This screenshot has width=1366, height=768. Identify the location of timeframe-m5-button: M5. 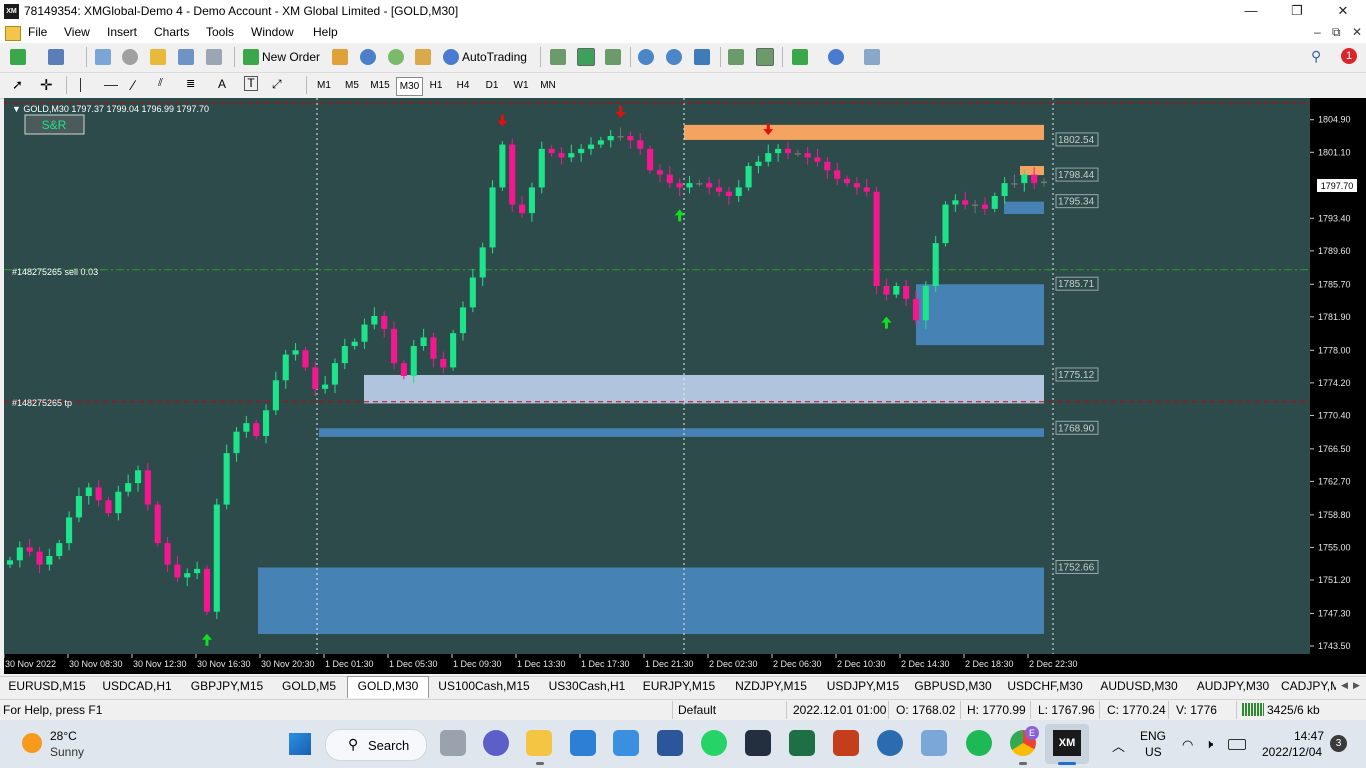
(352, 85).